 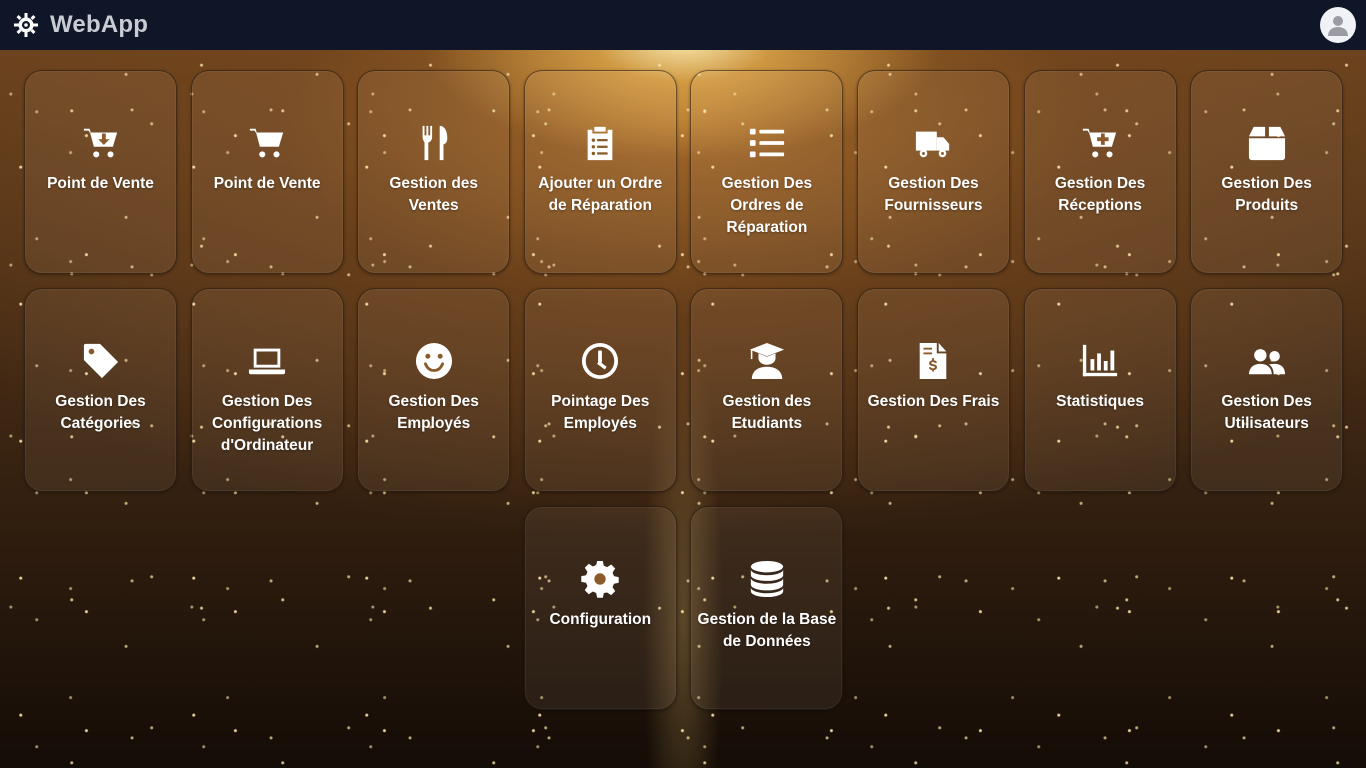 What do you see at coordinates (1267, 172) in the screenshot?
I see `tile-gestion-produits: Gestion Des Produits` at bounding box center [1267, 172].